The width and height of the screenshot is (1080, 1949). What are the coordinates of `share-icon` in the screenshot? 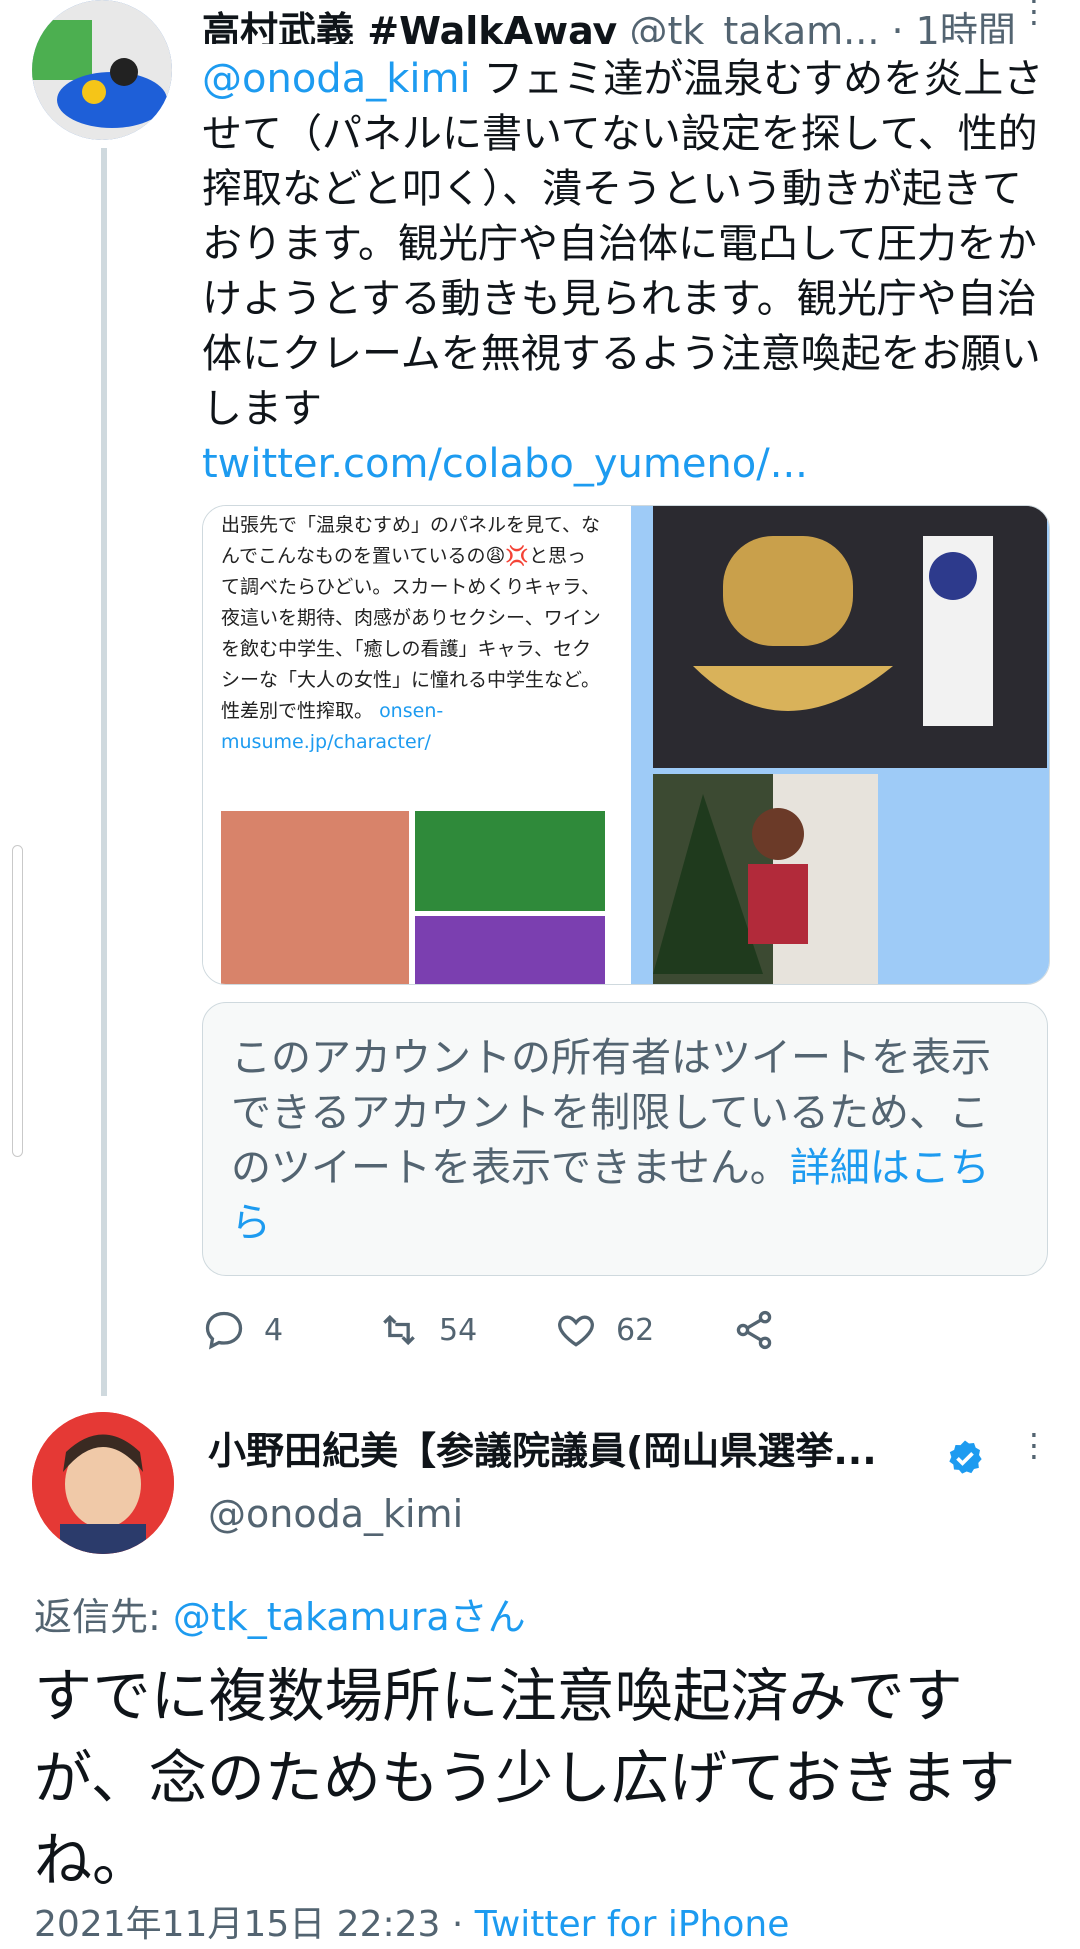 It's located at (754, 1330).